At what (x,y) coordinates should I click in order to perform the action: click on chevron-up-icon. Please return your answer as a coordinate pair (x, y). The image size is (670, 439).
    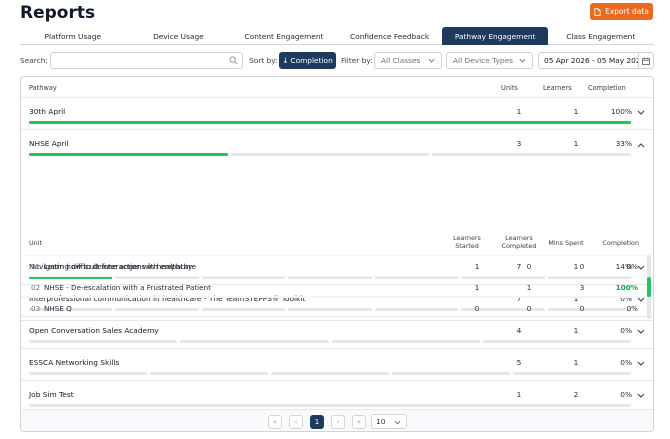
    Looking at the image, I should click on (641, 145).